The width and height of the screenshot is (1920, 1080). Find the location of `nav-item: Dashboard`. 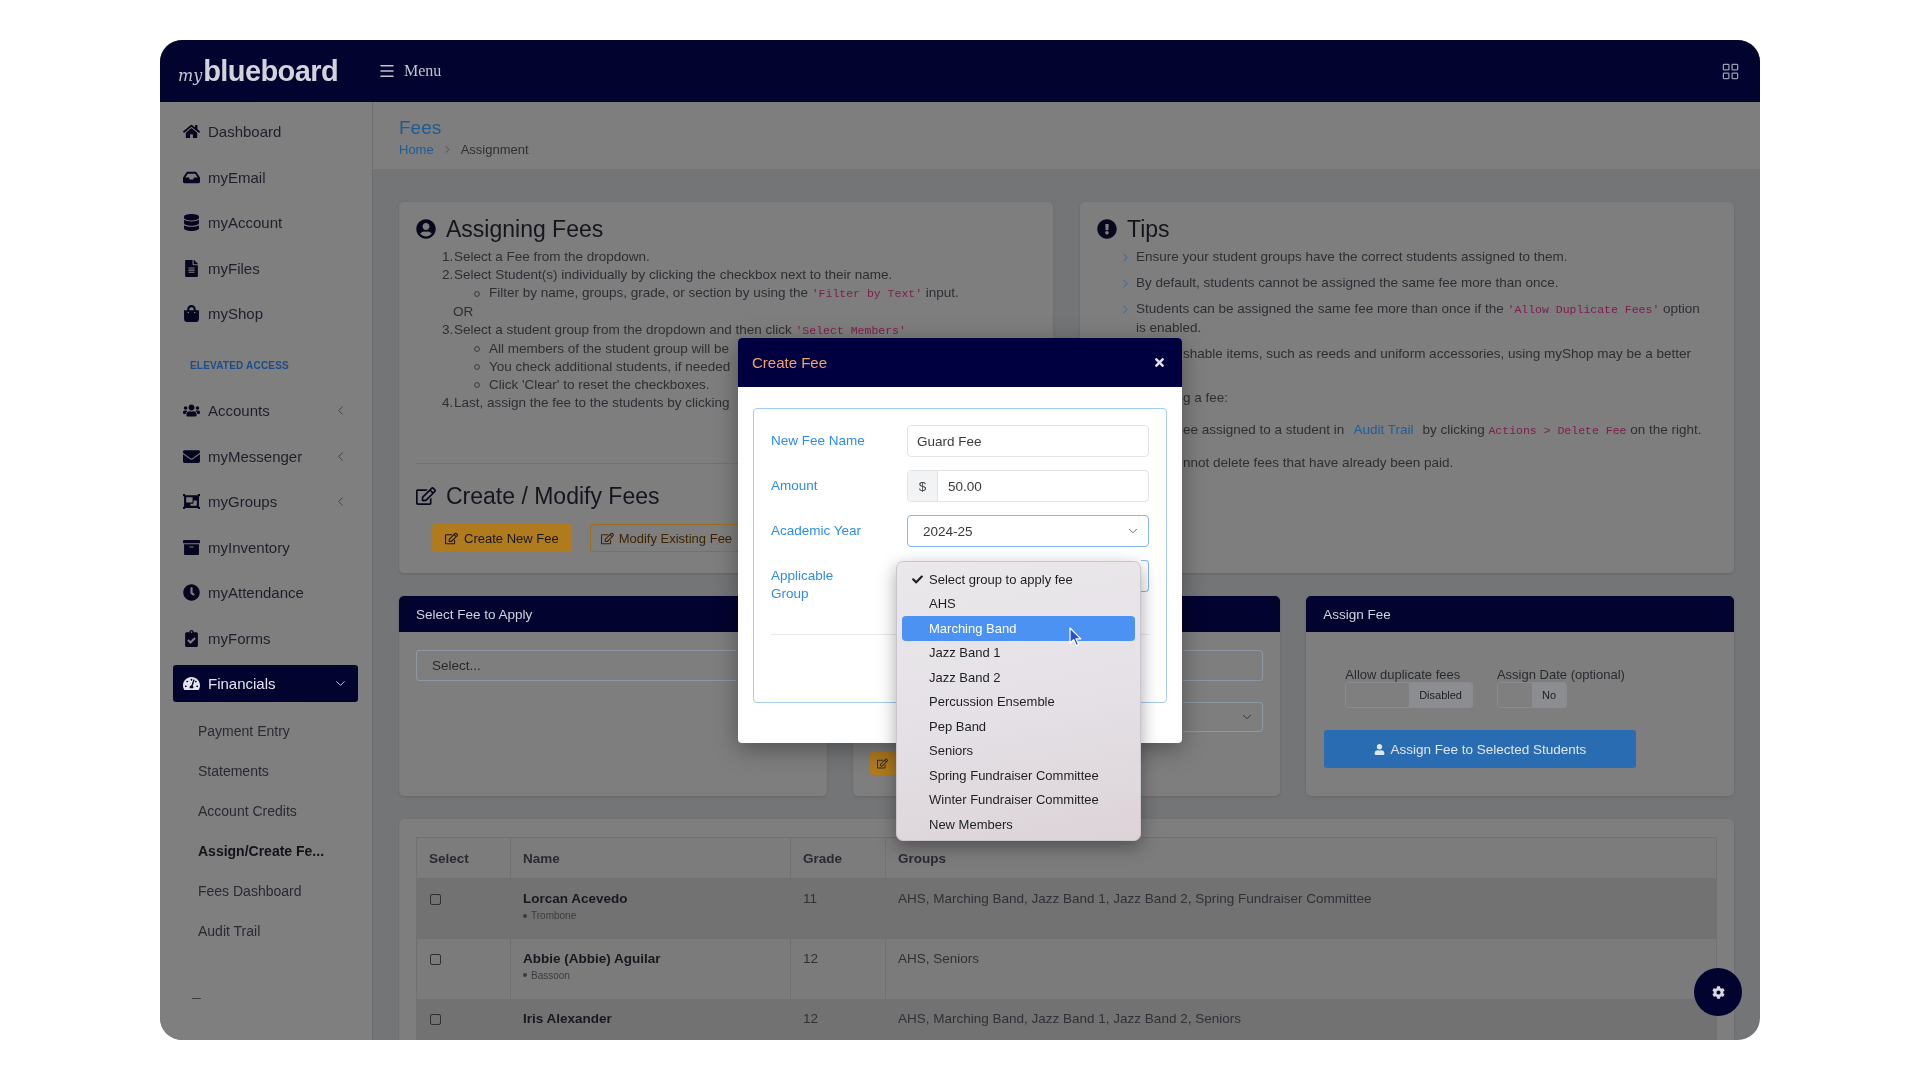

nav-item: Dashboard is located at coordinates (265, 131).